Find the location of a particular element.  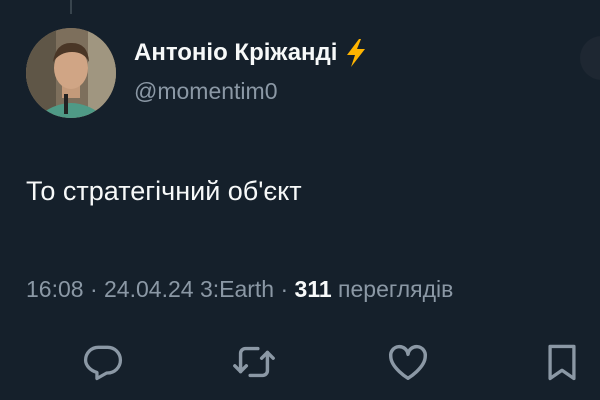

bookmark-button is located at coordinates (562, 362).